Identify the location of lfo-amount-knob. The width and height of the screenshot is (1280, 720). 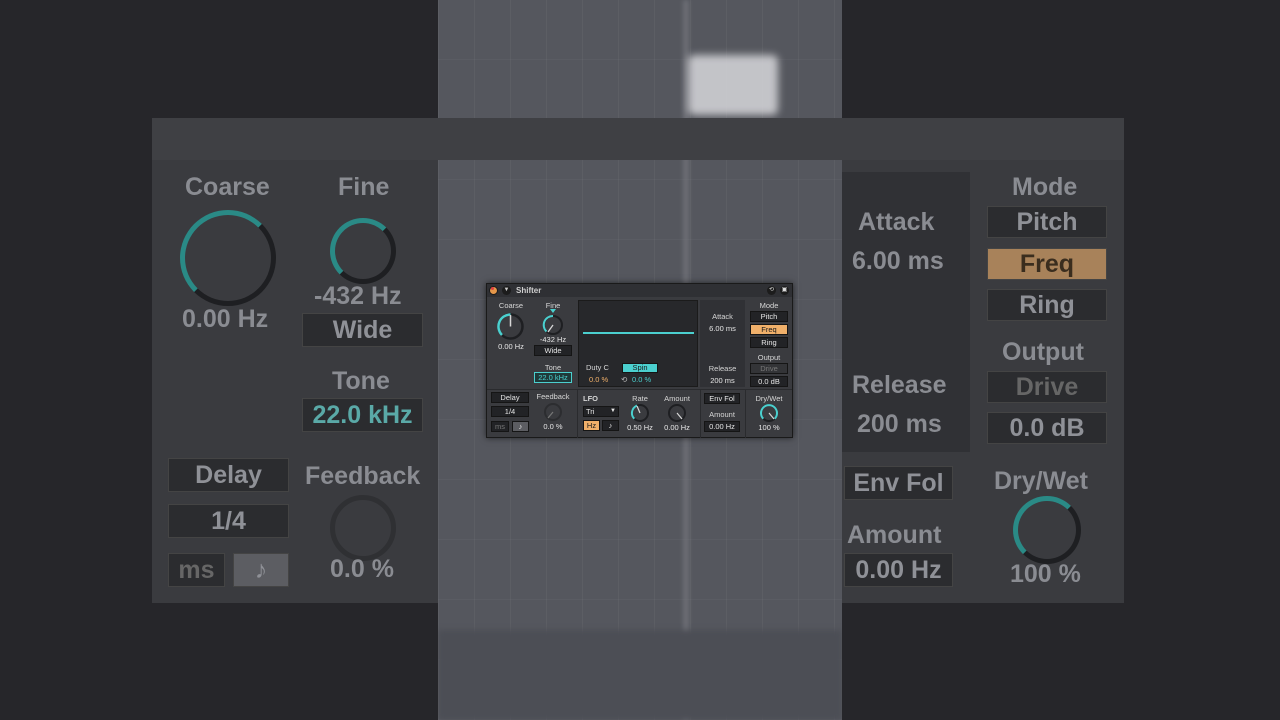
(677, 413).